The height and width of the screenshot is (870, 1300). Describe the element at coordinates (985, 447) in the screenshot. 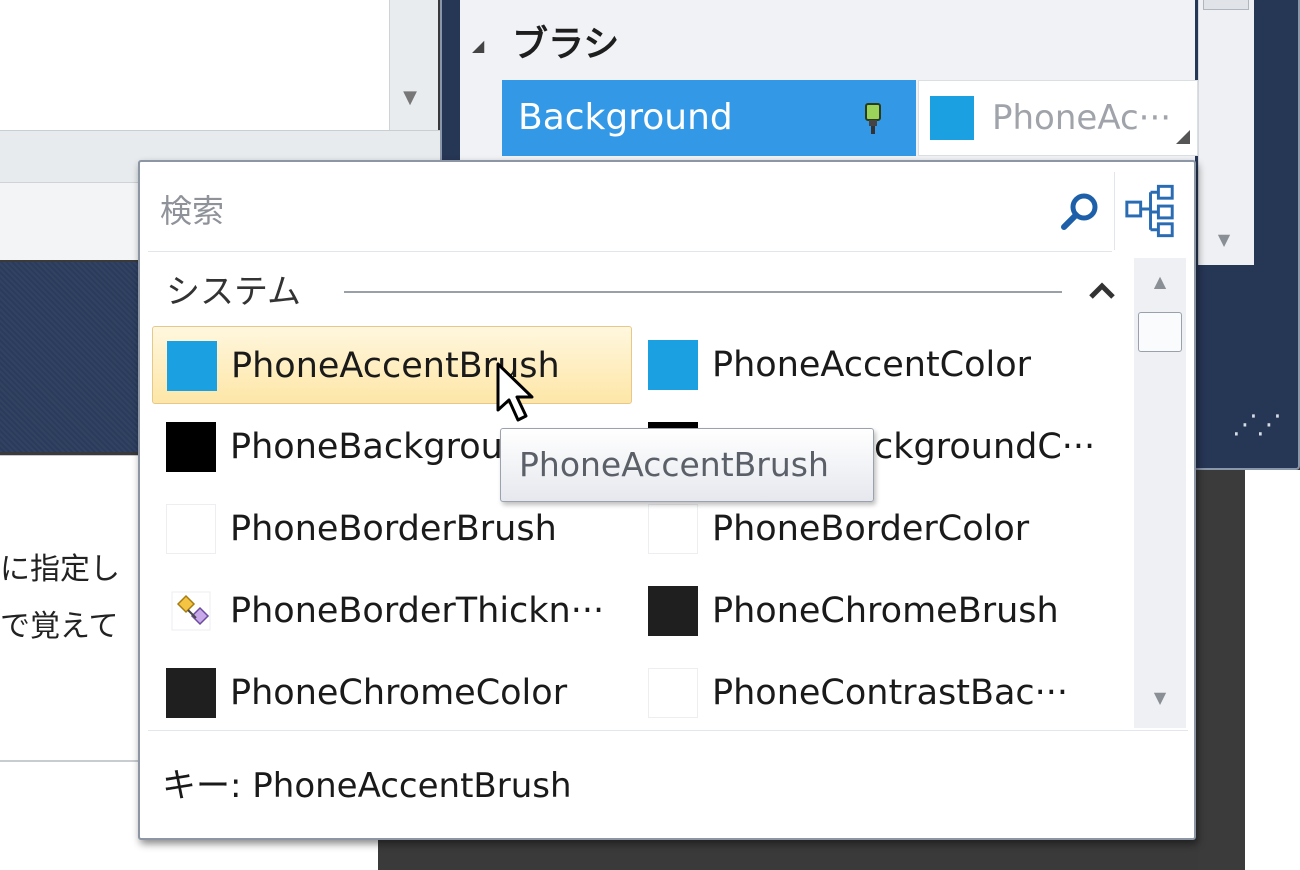

I see `resource-name: ckgroundC···` at that location.